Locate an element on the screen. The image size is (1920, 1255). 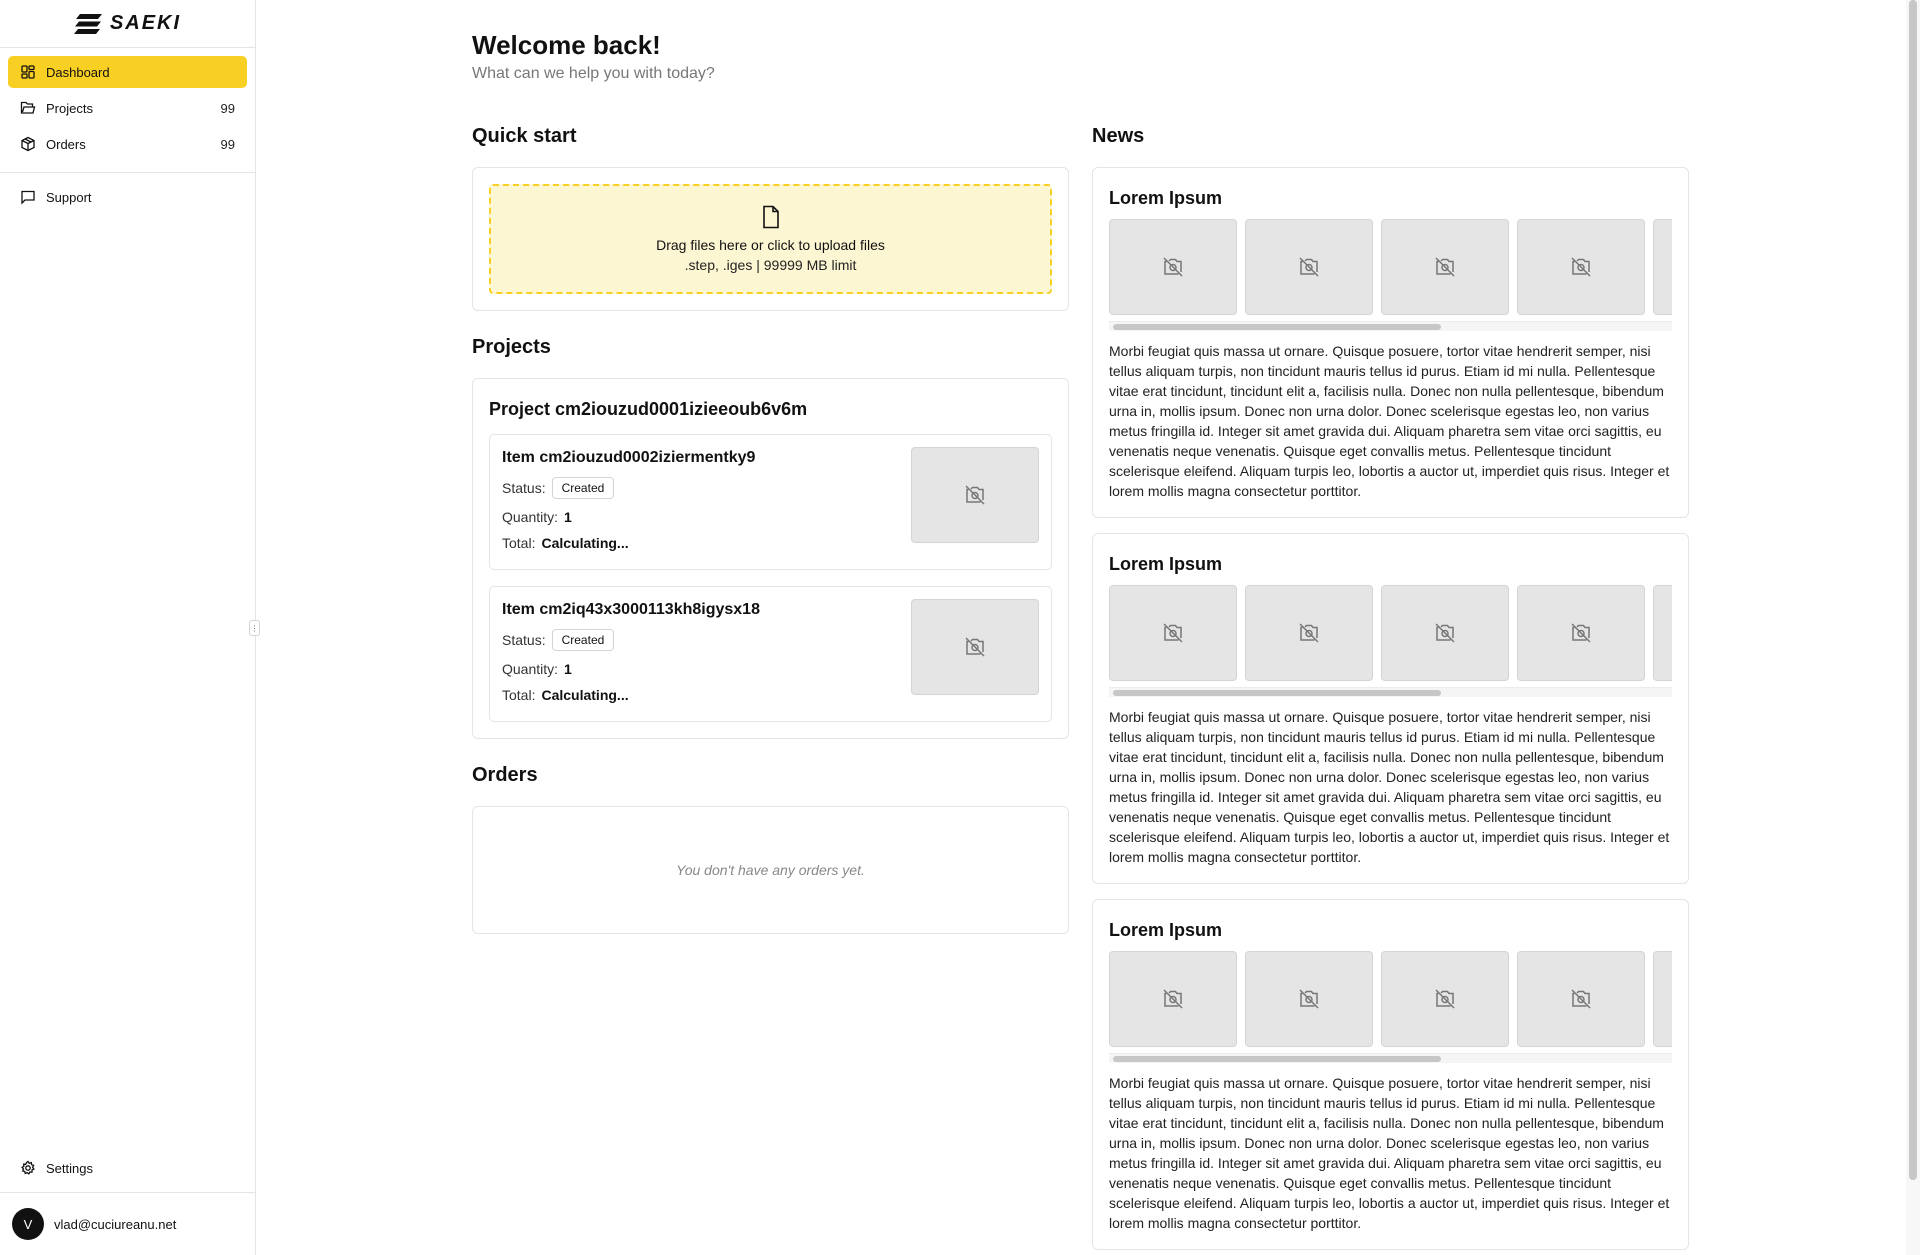
avatar: V is located at coordinates (28, 1224).